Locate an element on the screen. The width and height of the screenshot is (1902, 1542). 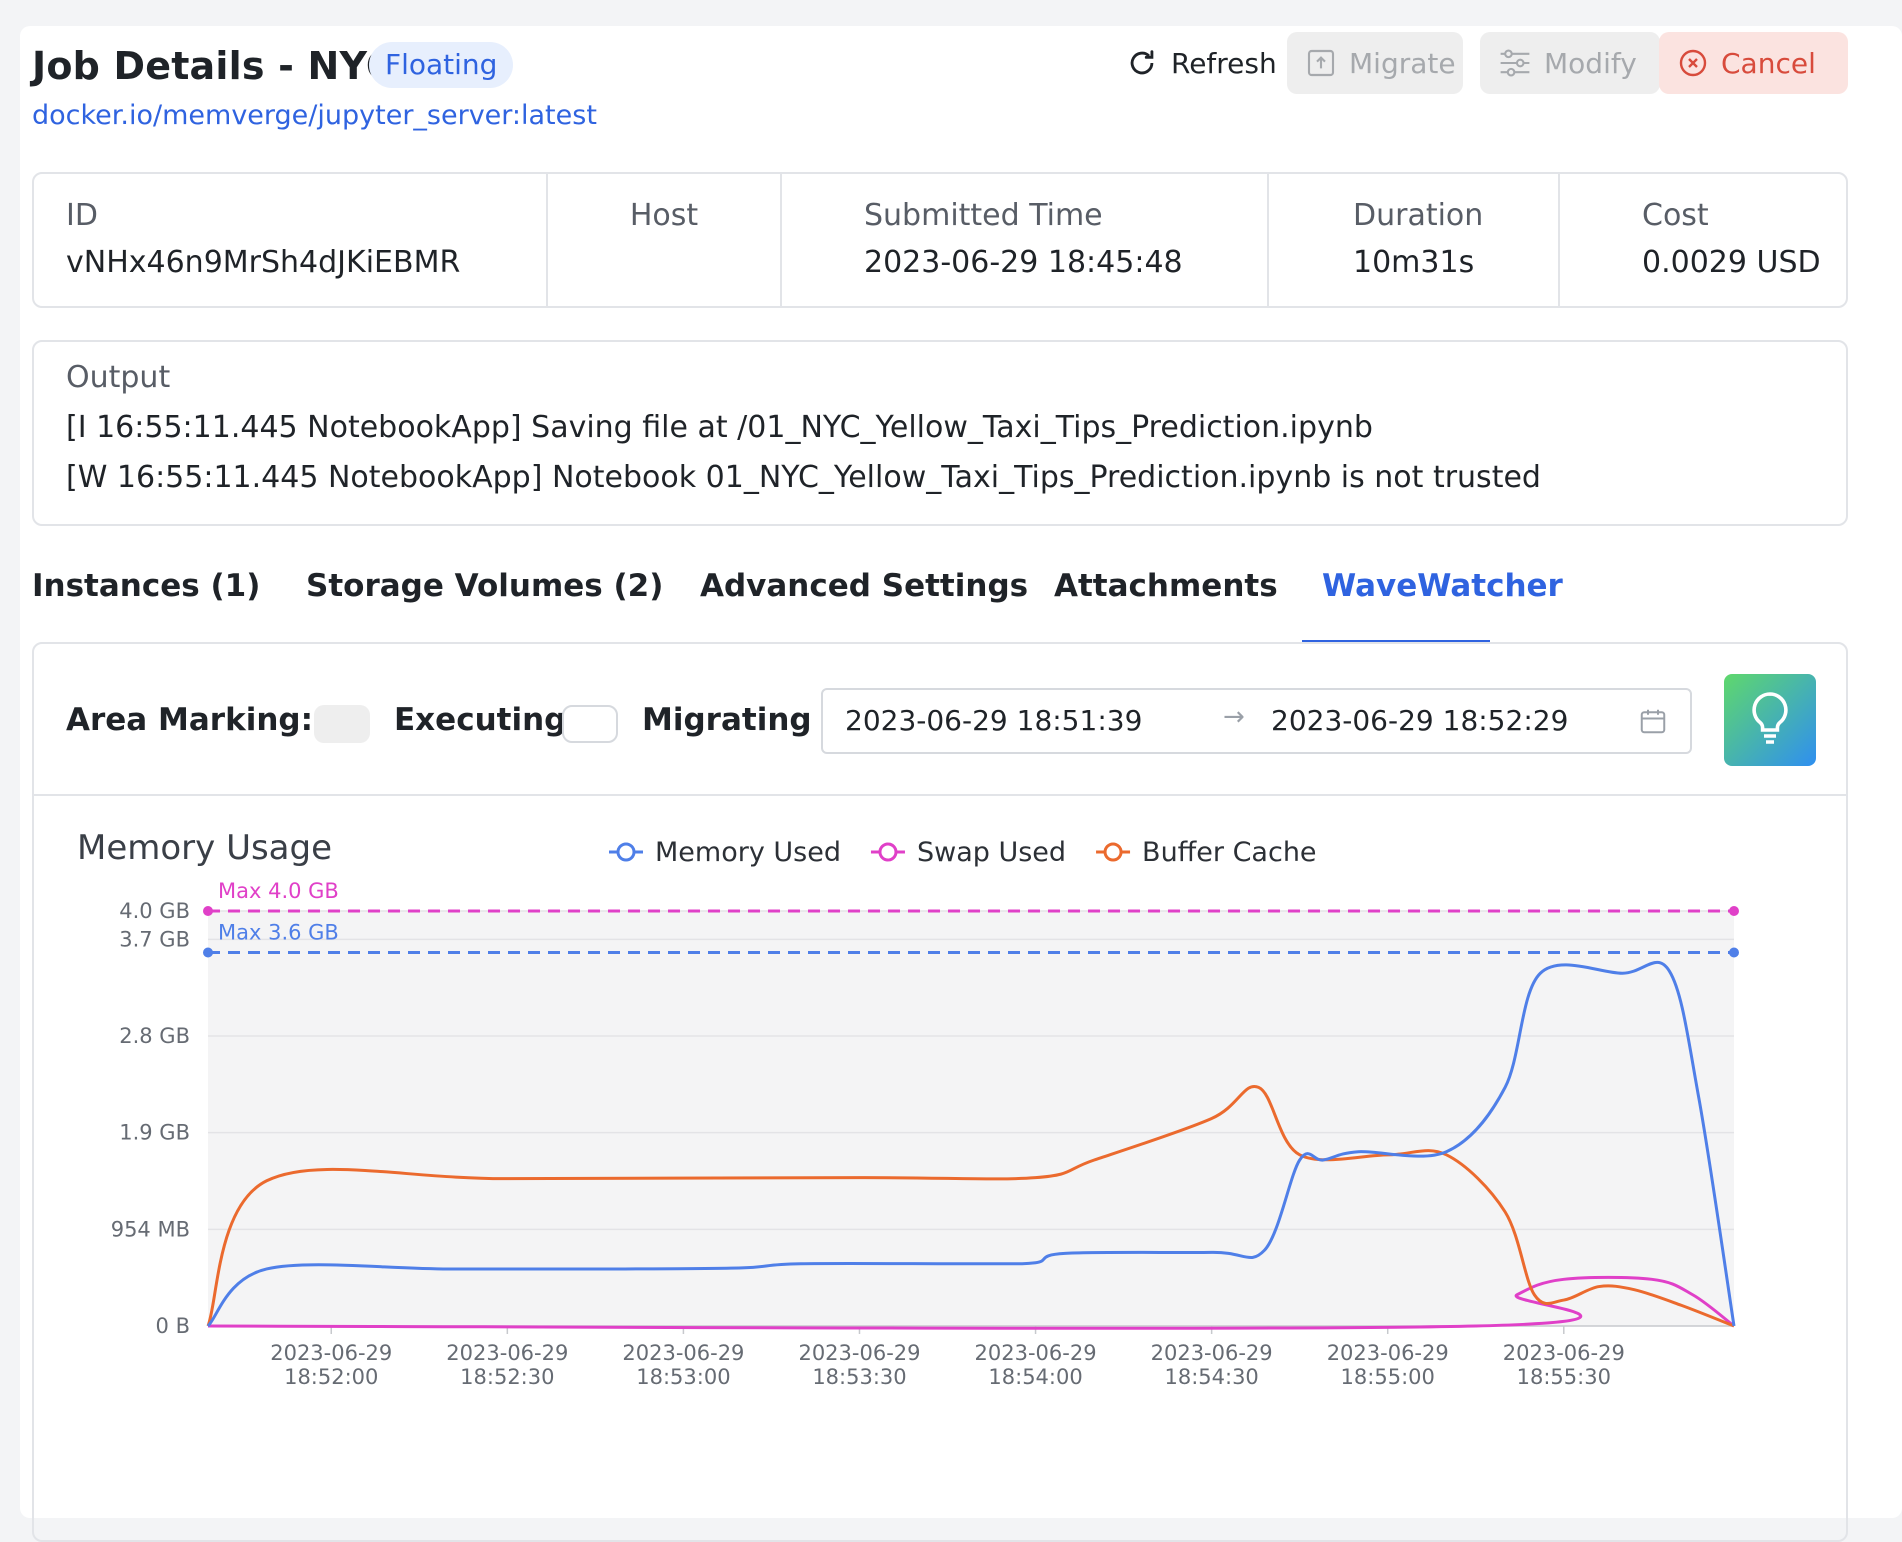
x-tick-time: 18:52:30 is located at coordinates (507, 1377).